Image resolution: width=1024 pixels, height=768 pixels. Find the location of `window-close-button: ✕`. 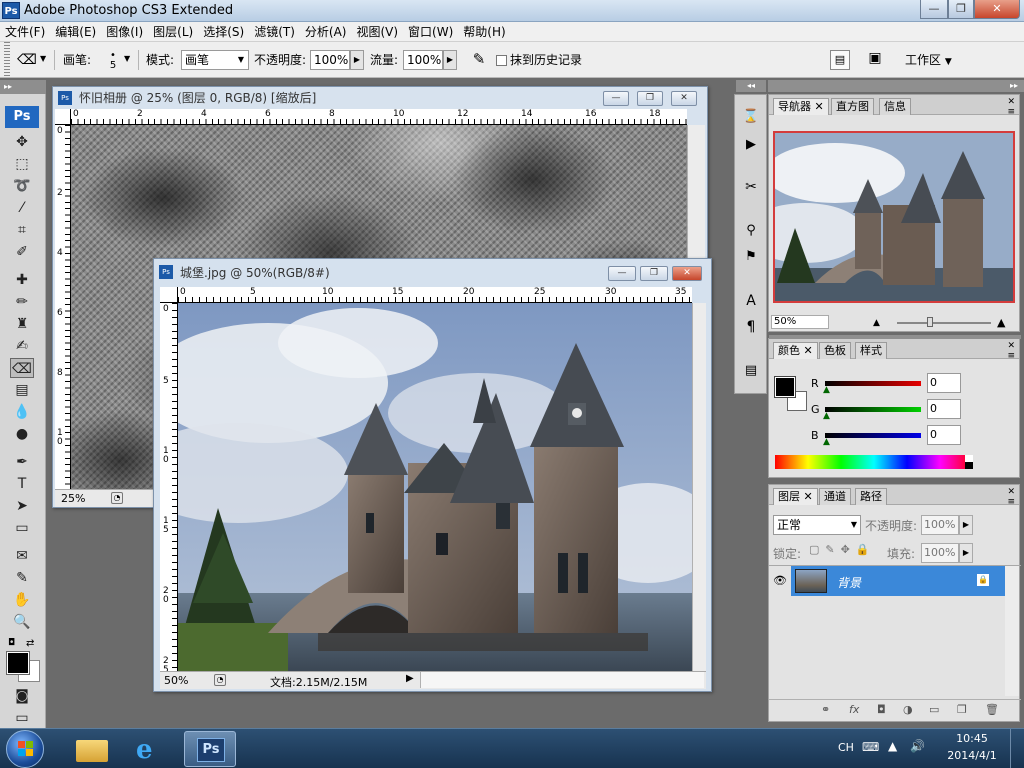

window-close-button: ✕ is located at coordinates (997, 9).